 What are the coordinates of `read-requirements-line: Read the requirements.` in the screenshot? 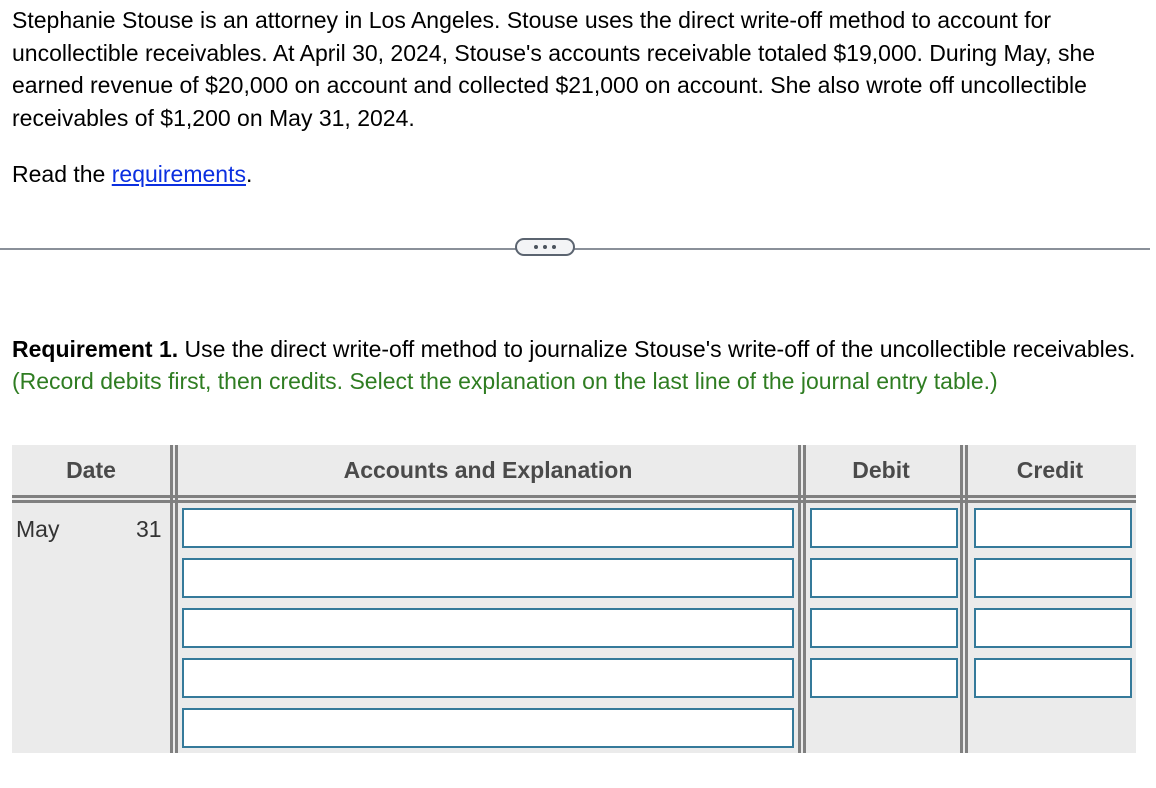 It's located at (132, 174).